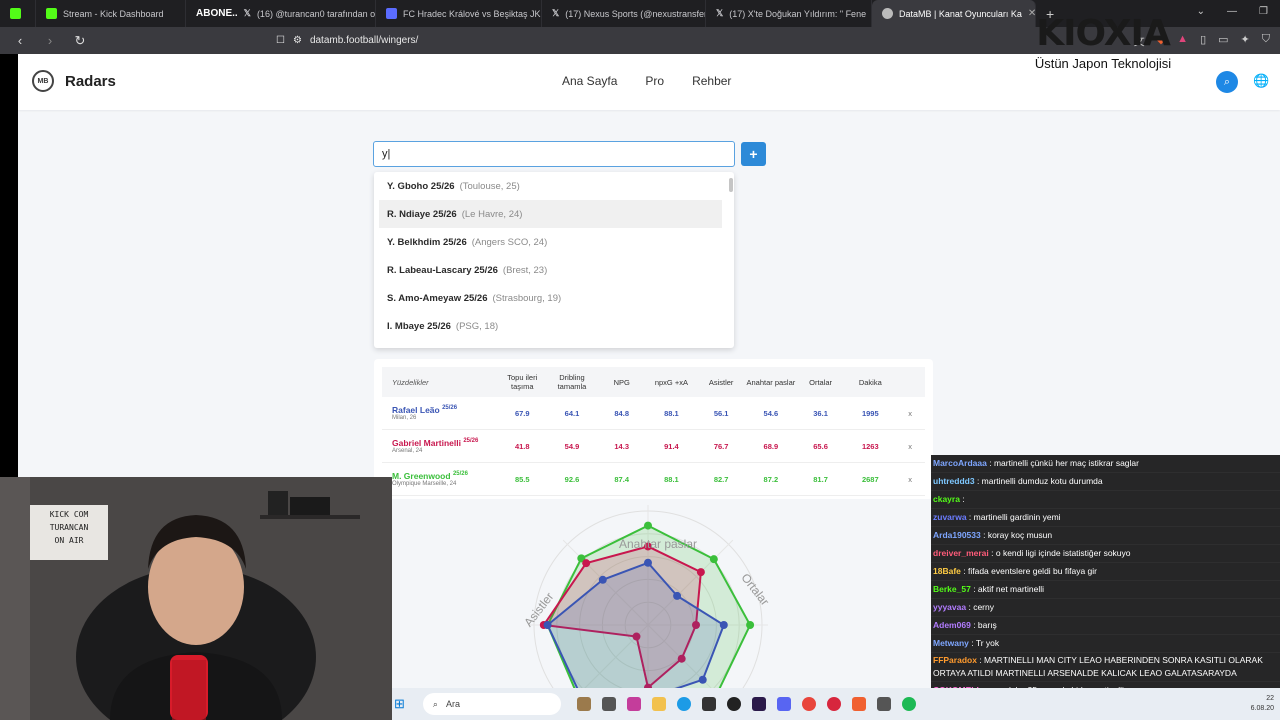 The image size is (1280, 720). Describe the element at coordinates (554, 154) in the screenshot. I see `player-search-input: y|` at that location.